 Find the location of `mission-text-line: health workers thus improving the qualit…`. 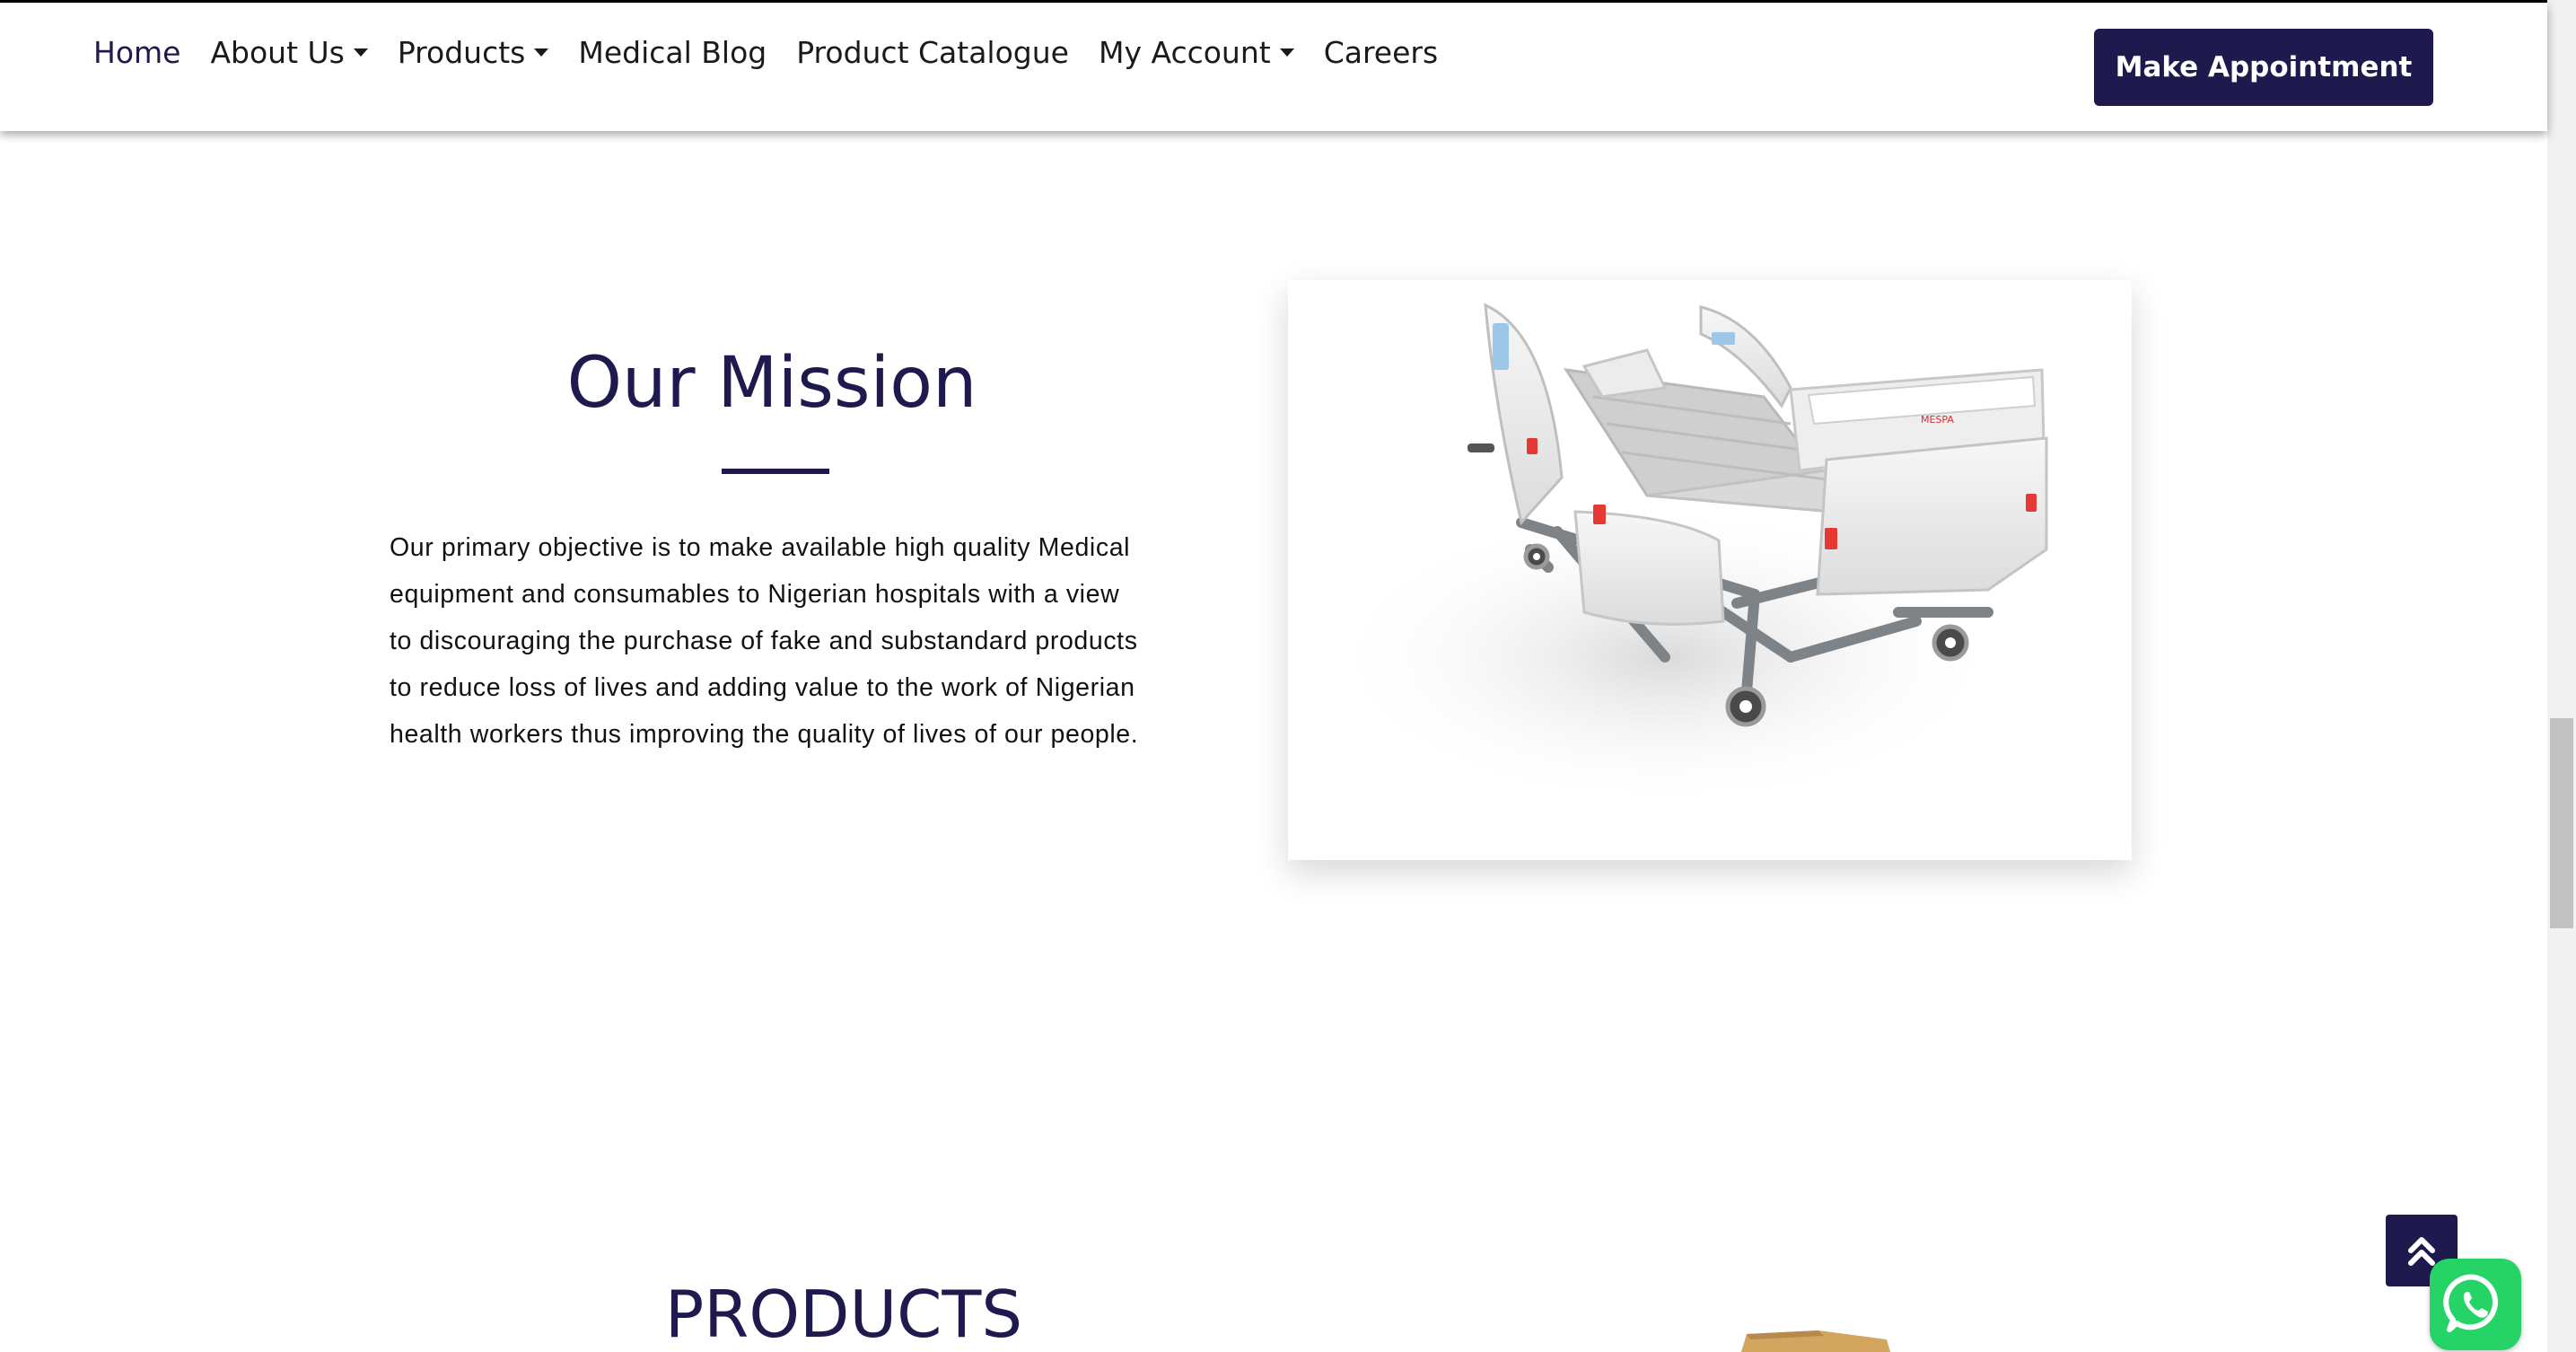

mission-text-line: health workers thus improving the qualit… is located at coordinates (764, 734).